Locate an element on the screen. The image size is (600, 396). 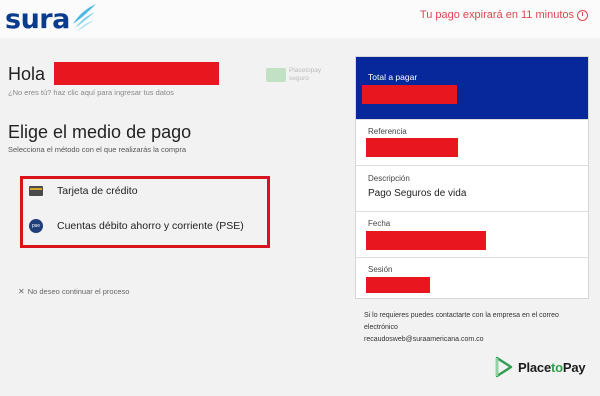
contact-email: recaudosweb@suraamericana.com.co is located at coordinates (476, 340).